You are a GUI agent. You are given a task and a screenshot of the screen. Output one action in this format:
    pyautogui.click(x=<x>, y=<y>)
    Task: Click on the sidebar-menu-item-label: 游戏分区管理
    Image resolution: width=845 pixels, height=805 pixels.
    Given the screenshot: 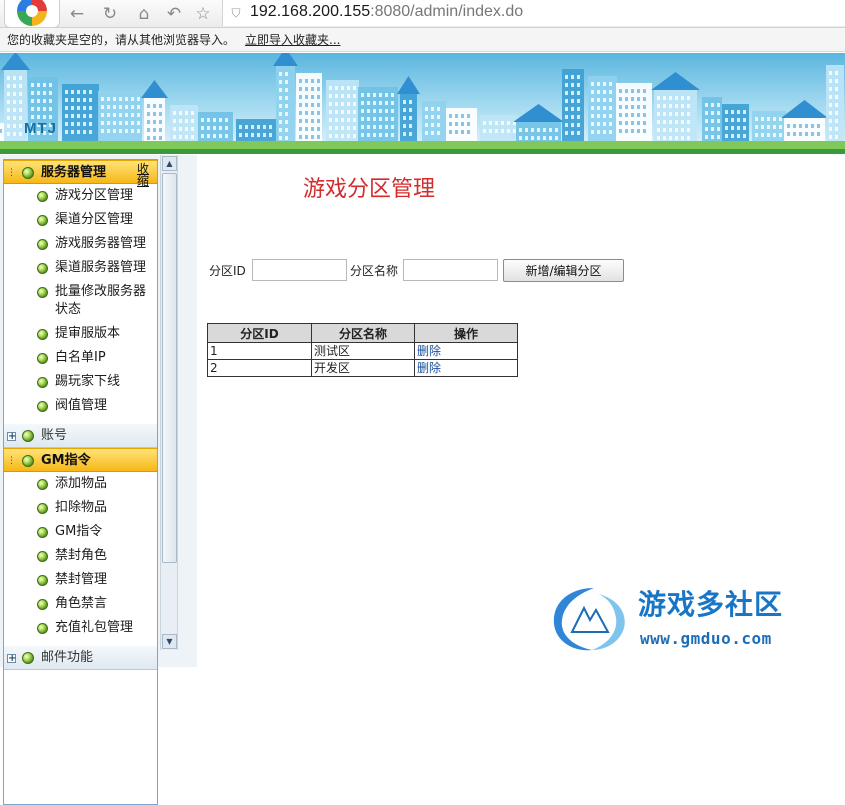 What is the action you would take?
    pyautogui.click(x=94, y=195)
    